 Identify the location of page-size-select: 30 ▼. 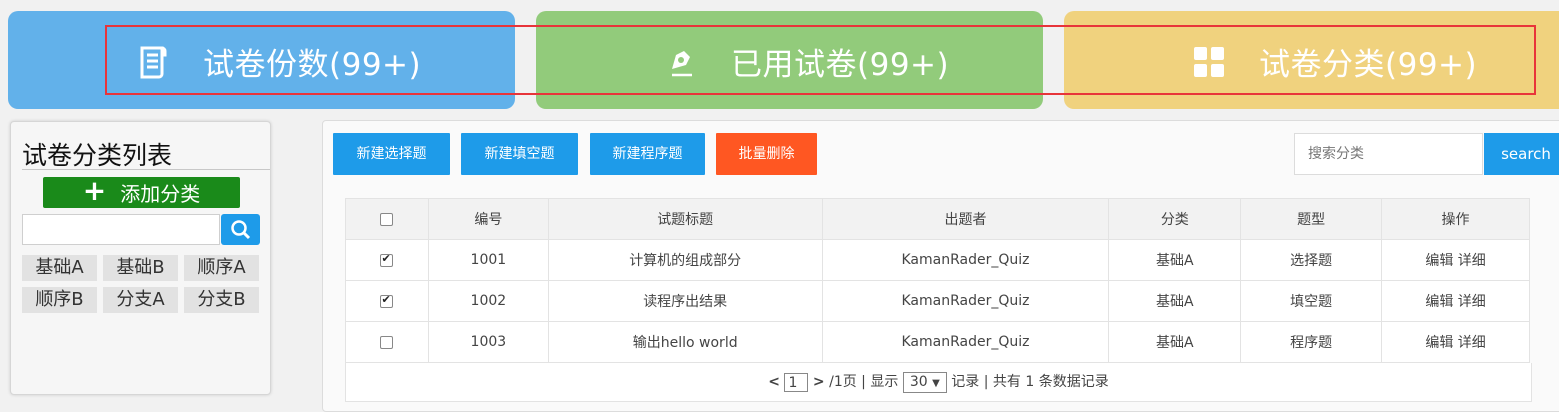
(924, 382).